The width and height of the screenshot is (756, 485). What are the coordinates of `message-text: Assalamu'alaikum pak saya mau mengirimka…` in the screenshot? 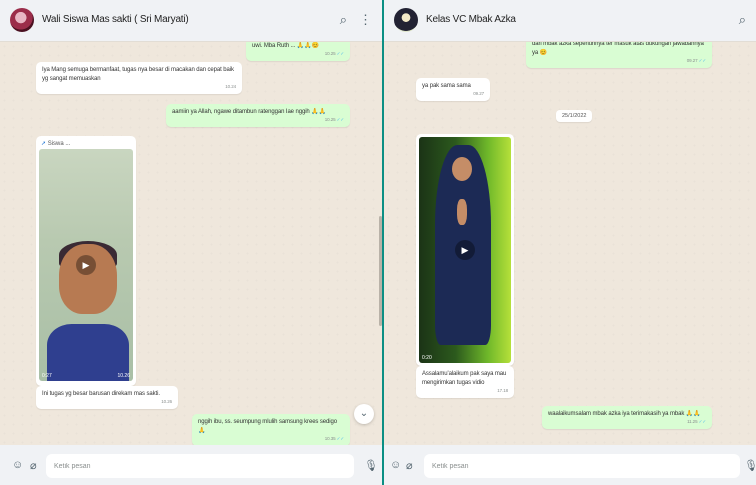 It's located at (464, 378).